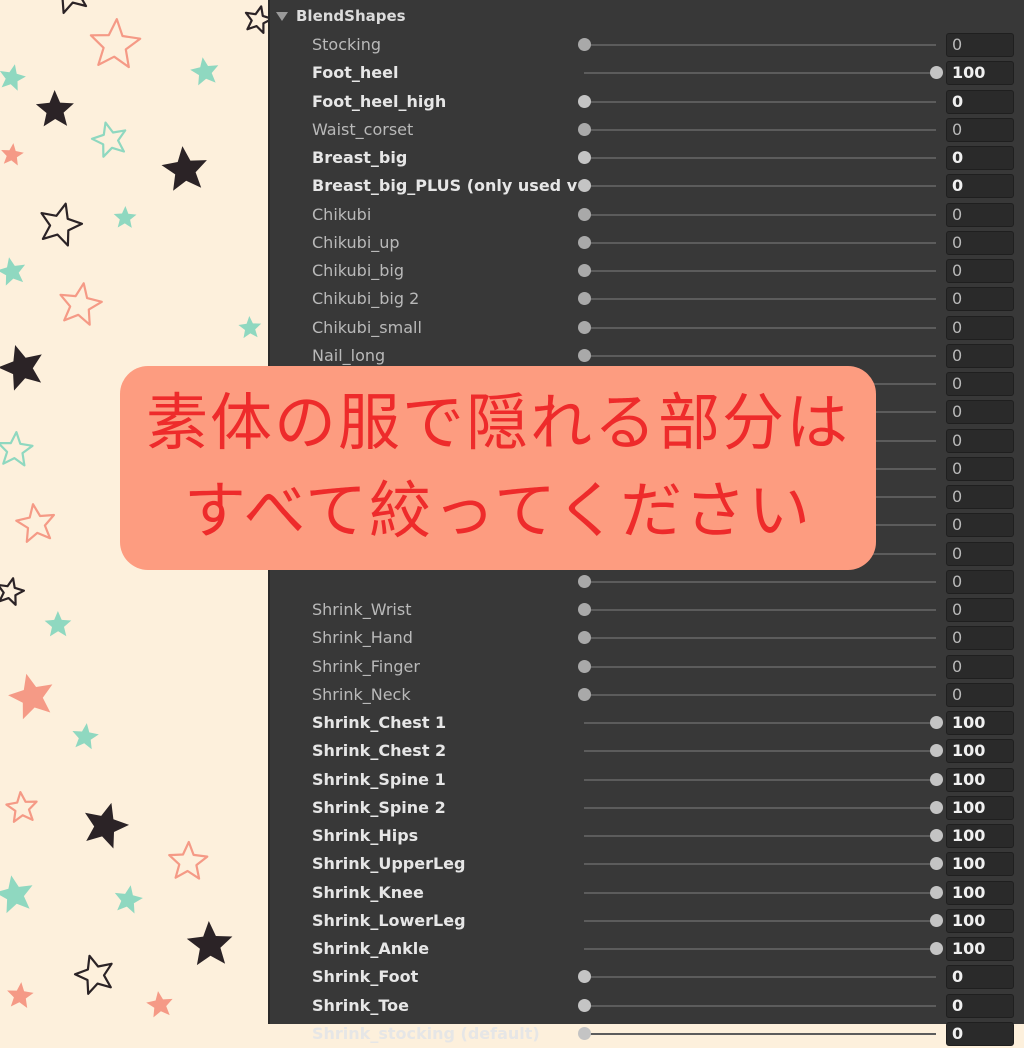  Describe the element at coordinates (647, 16) in the screenshot. I see `blendshapes-header: BlendShapes` at that location.